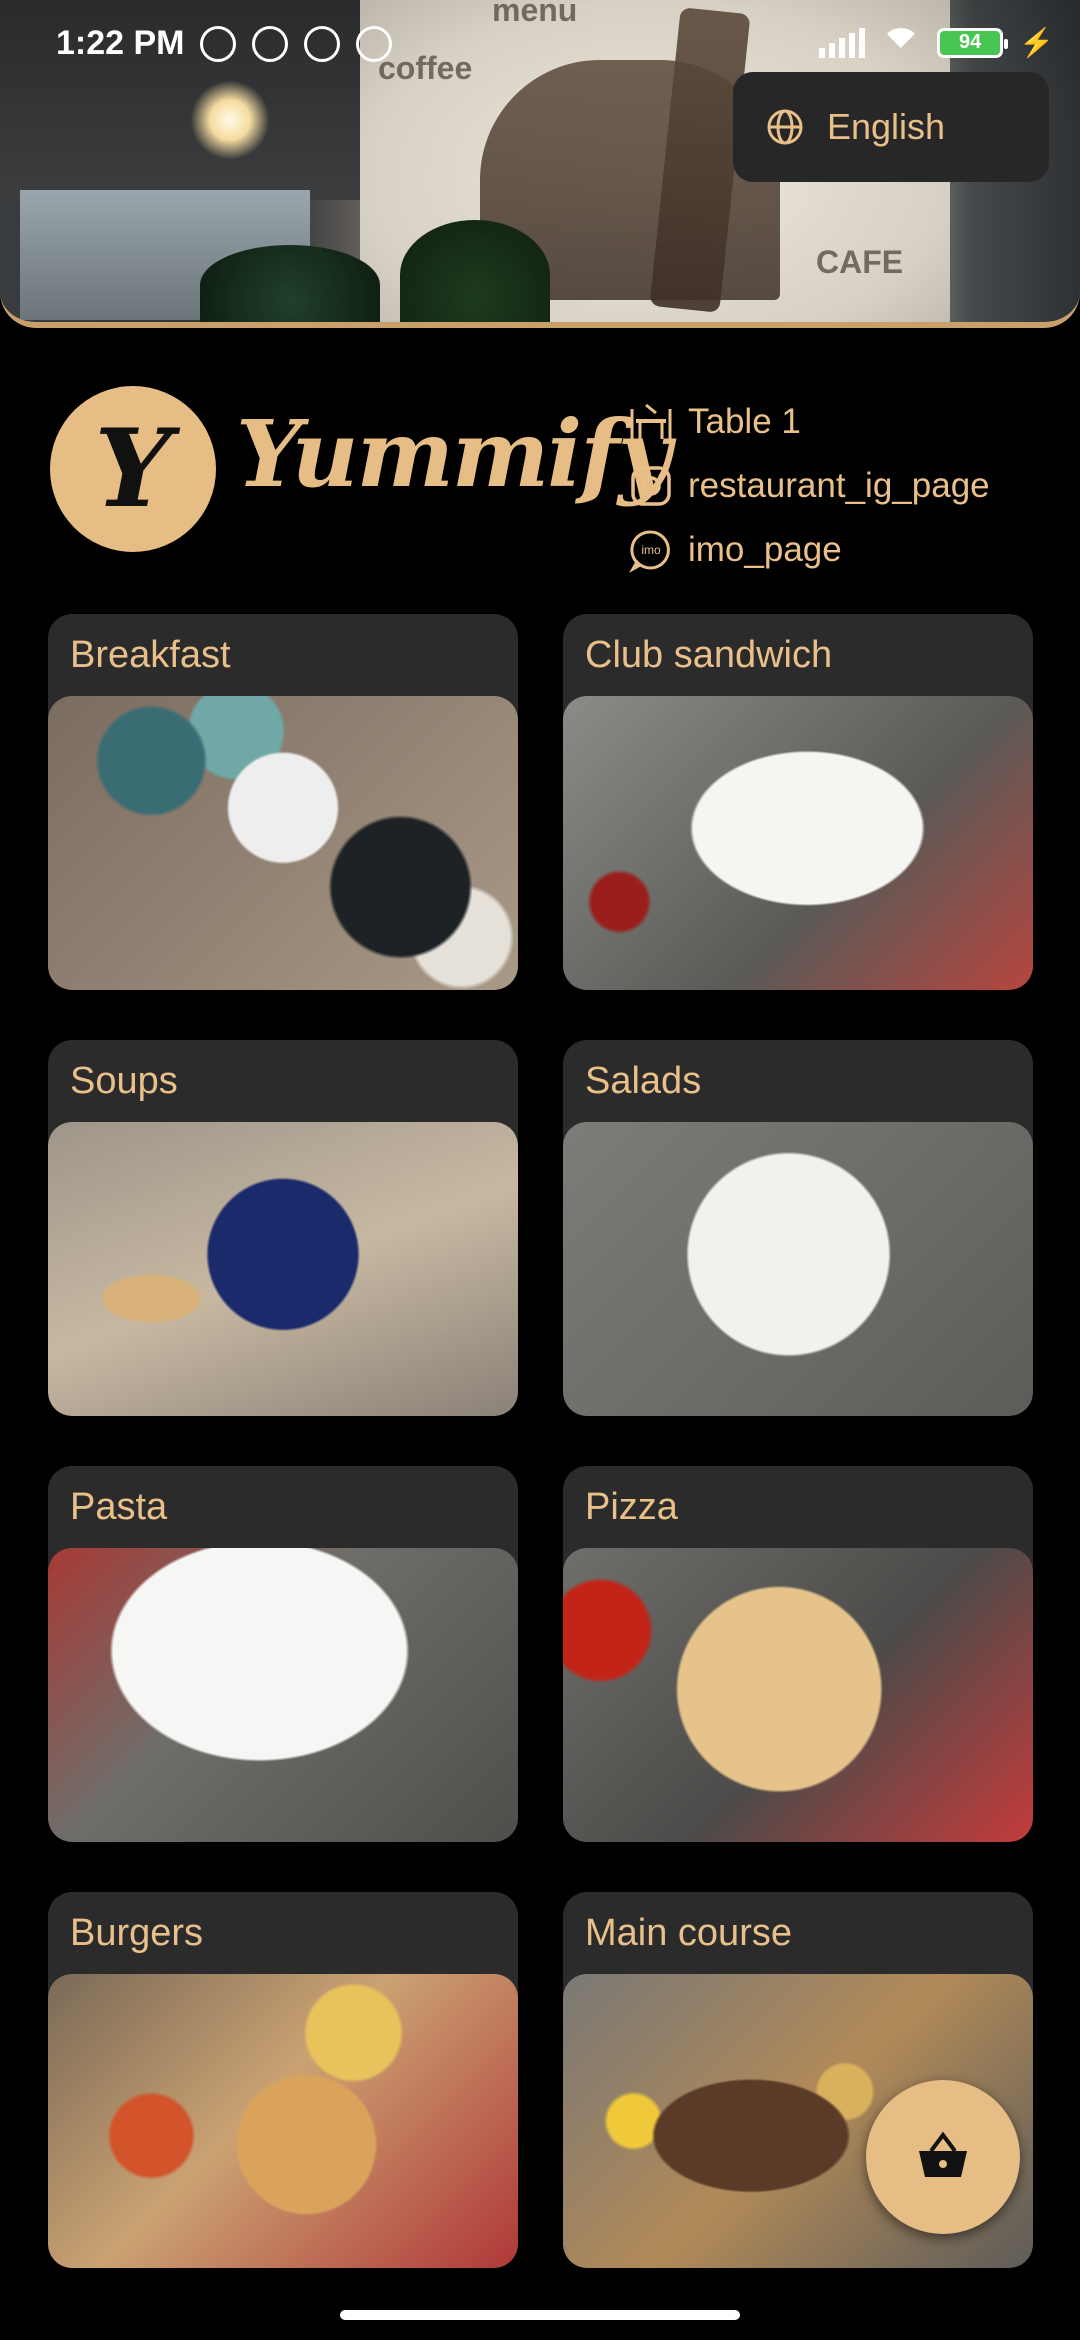 This screenshot has width=1080, height=2340. What do you see at coordinates (901, 43) in the screenshot?
I see `wifi-icon` at bounding box center [901, 43].